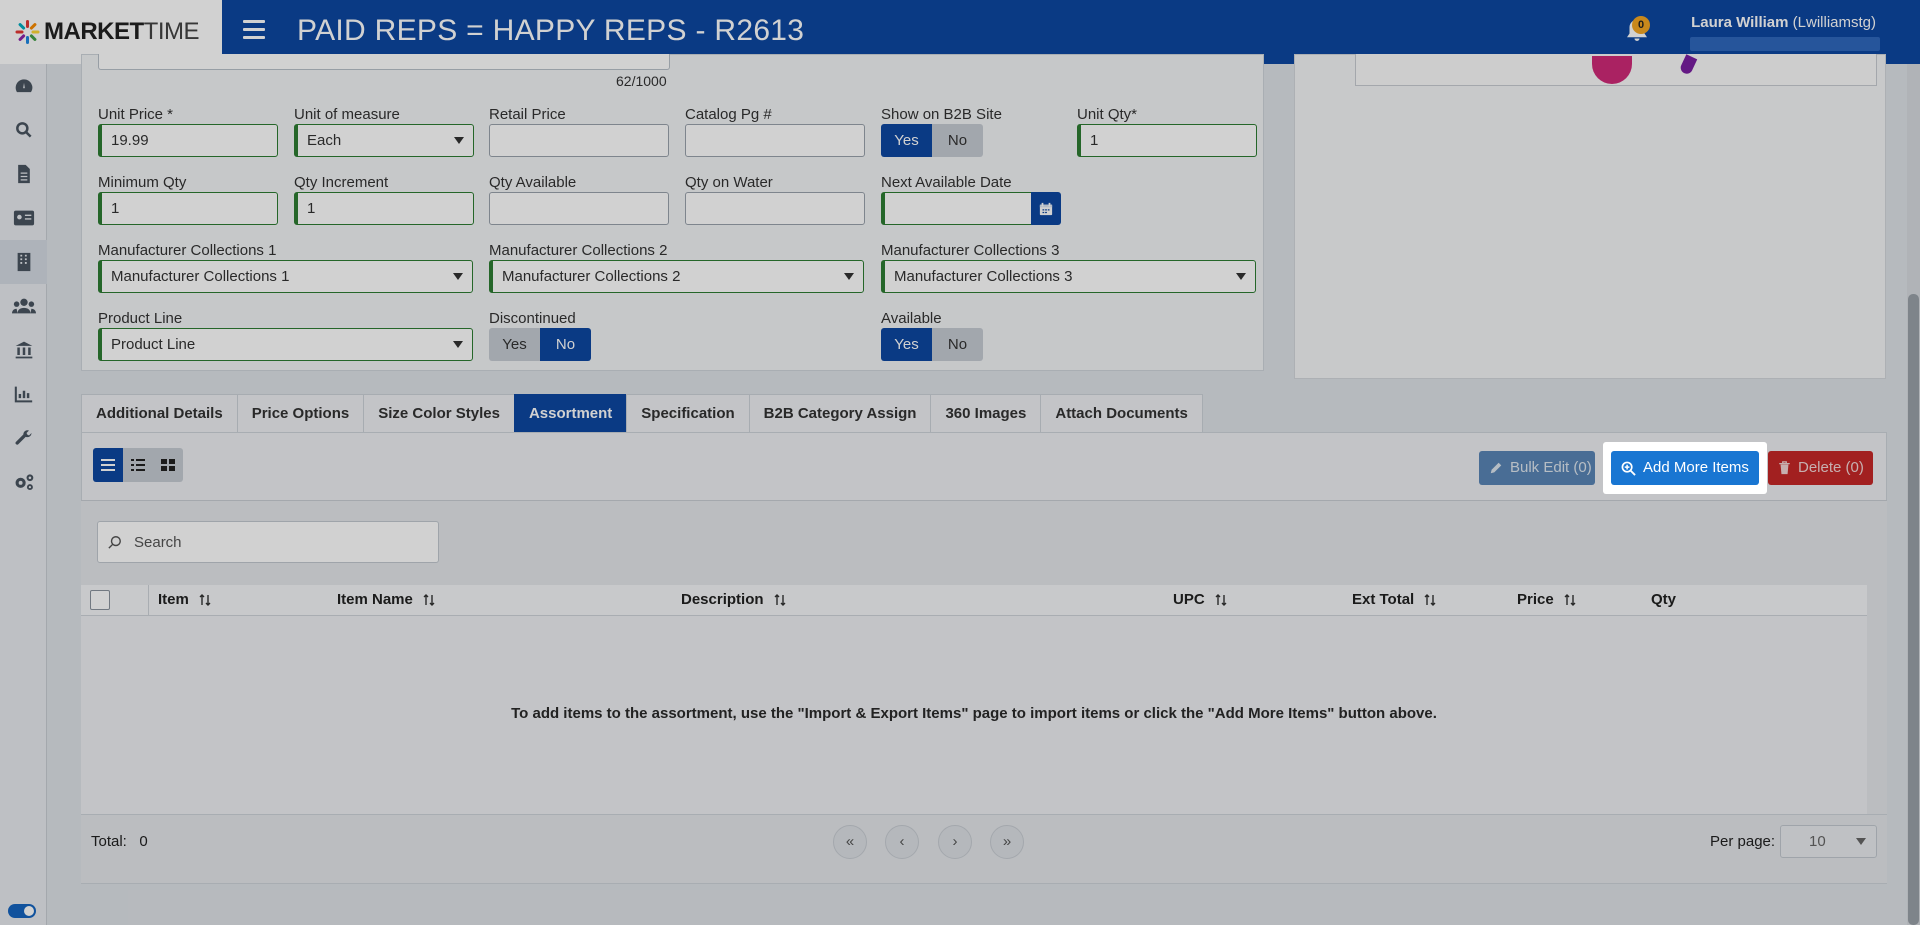 The height and width of the screenshot is (925, 1920). Describe the element at coordinates (850, 842) in the screenshot. I see `first-page-button: «` at that location.